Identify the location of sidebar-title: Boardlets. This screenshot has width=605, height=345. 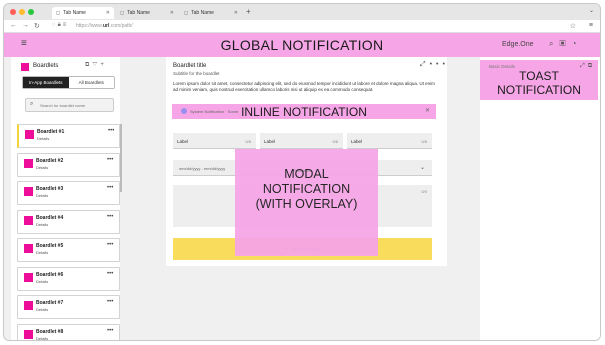
(46, 66).